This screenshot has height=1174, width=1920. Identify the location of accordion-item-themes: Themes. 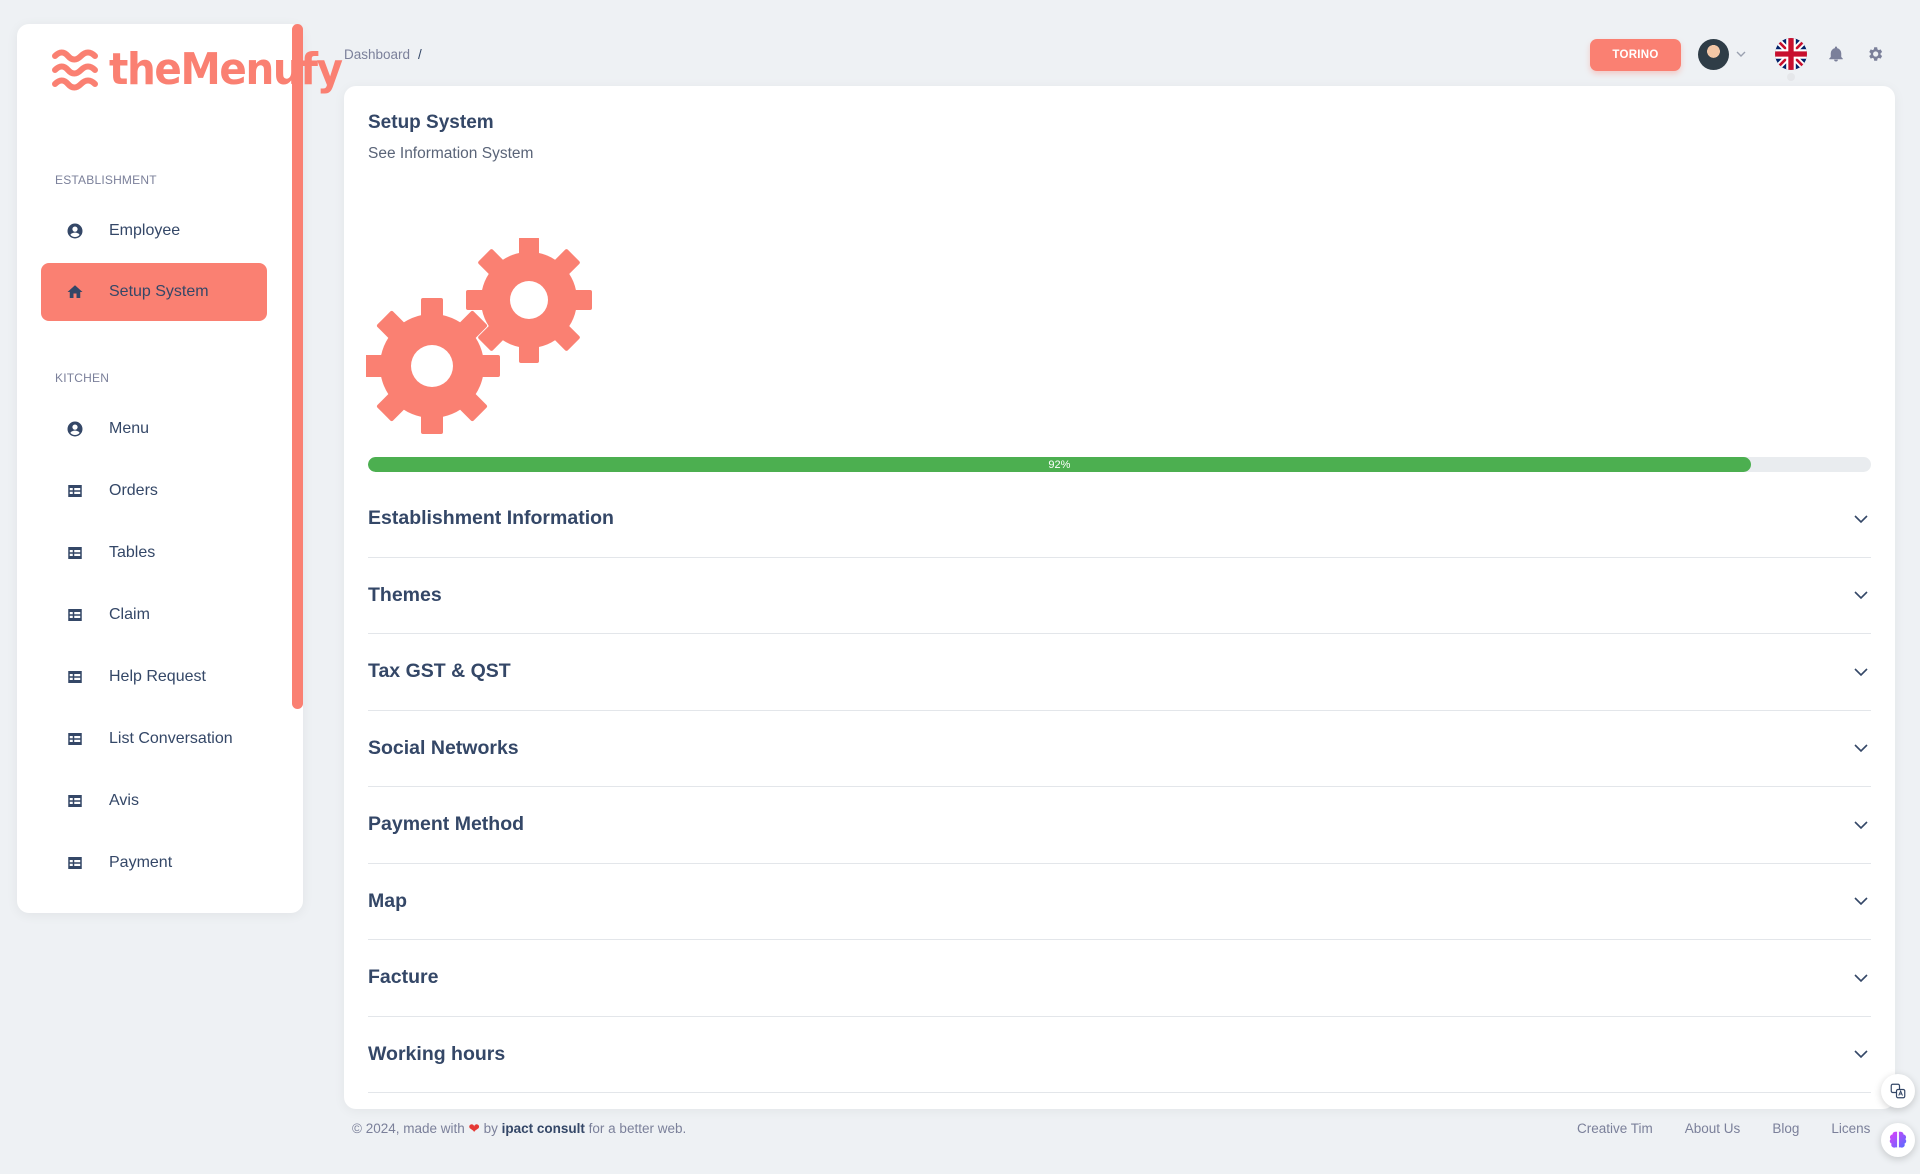
(1119, 596).